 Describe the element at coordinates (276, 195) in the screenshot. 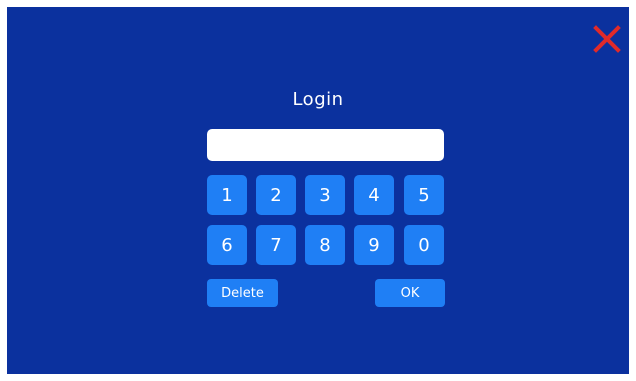

I see `key-2-button: 2` at that location.